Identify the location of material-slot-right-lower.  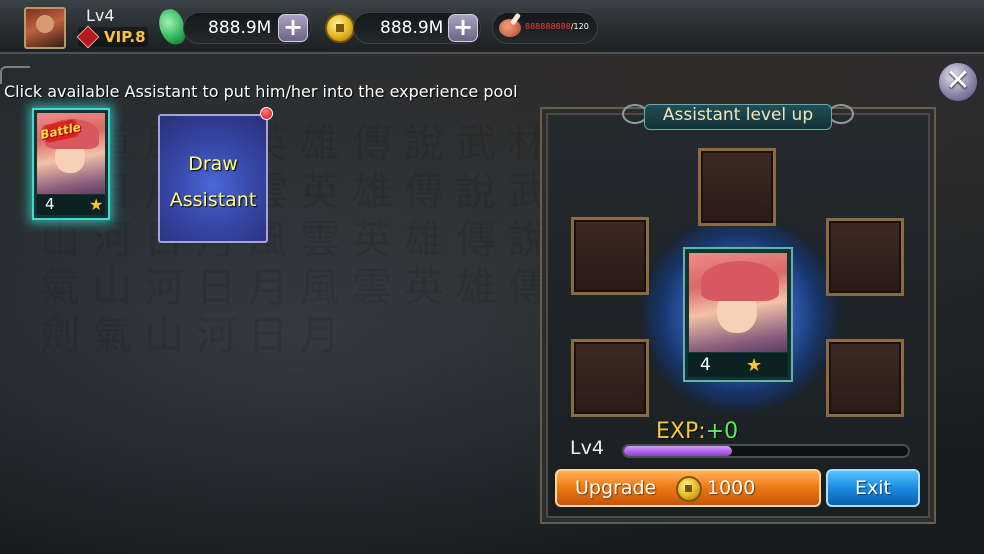
(865, 378).